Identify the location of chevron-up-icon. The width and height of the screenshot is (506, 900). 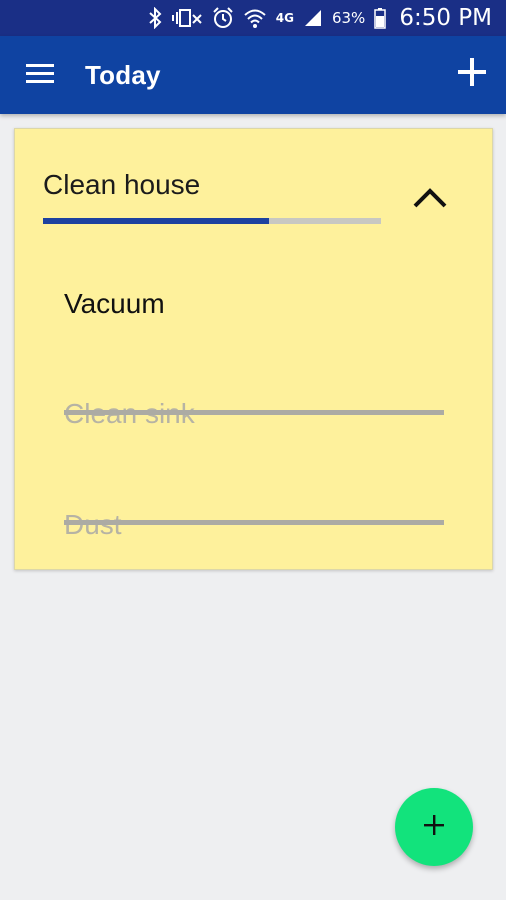
(430, 200).